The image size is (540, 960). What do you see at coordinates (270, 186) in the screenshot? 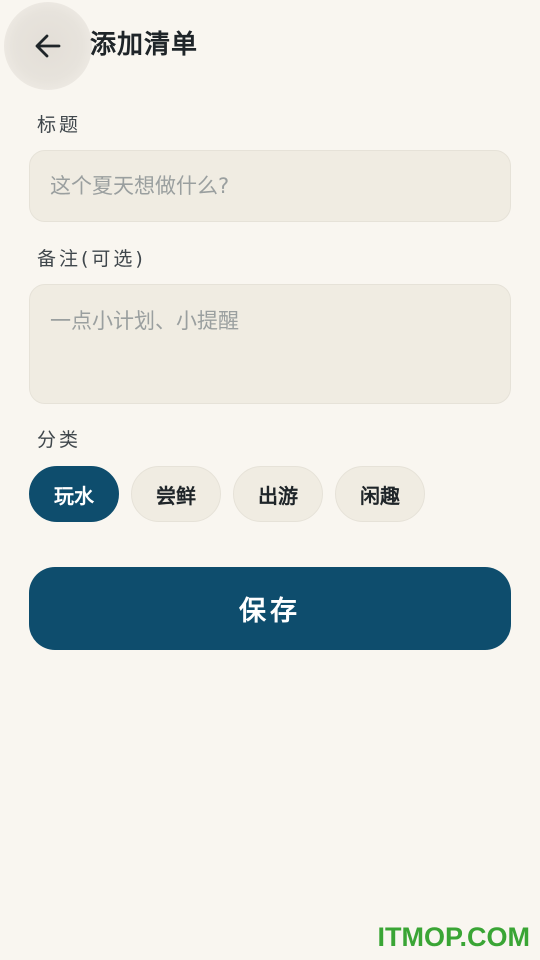
I see `title-input` at bounding box center [270, 186].